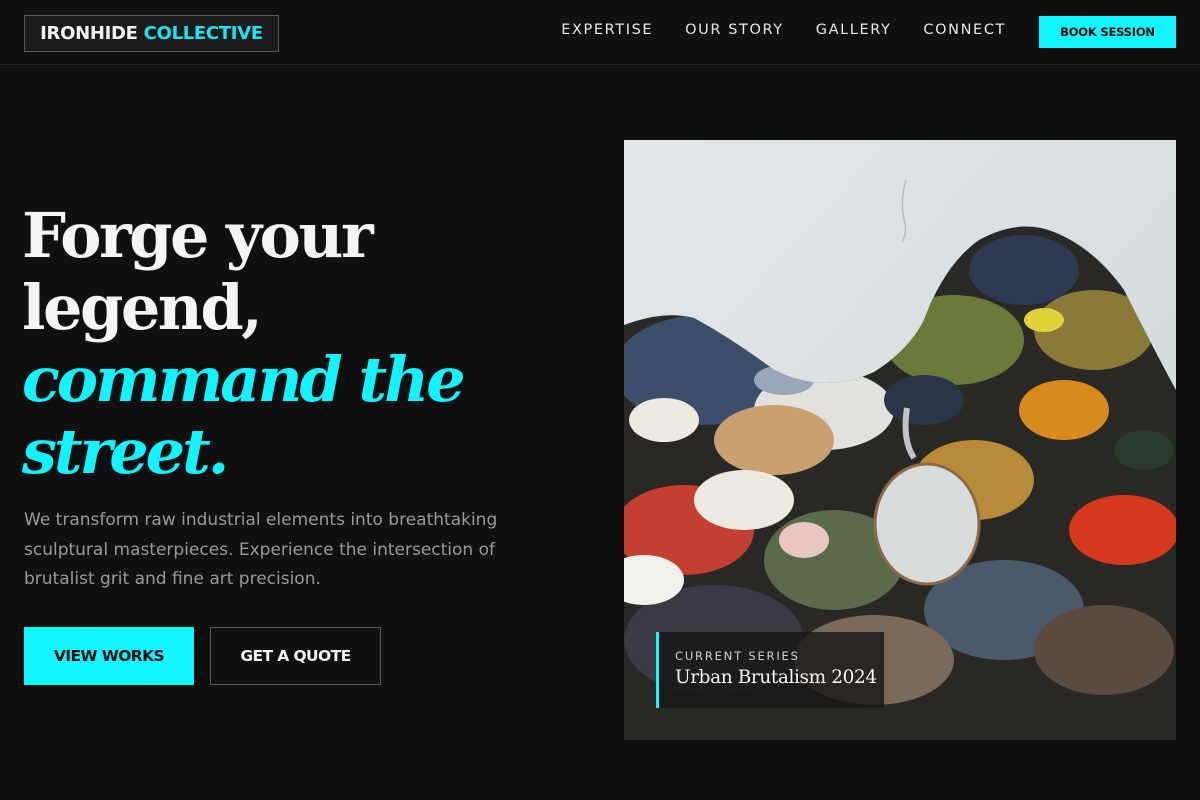 The width and height of the screenshot is (1200, 800). What do you see at coordinates (776, 677) in the screenshot?
I see `series-title: Urban Brutalism 2024` at bounding box center [776, 677].